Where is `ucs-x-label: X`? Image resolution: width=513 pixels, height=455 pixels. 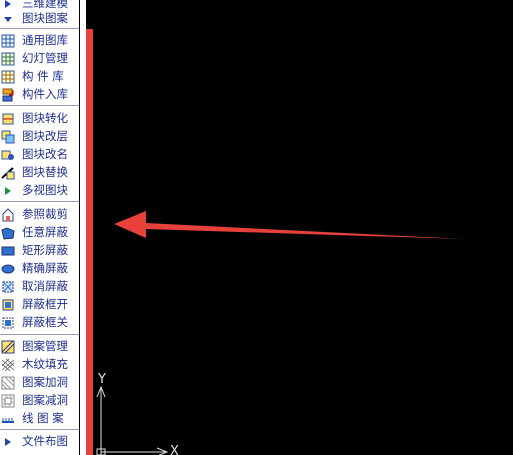 ucs-x-label: X is located at coordinates (174, 449).